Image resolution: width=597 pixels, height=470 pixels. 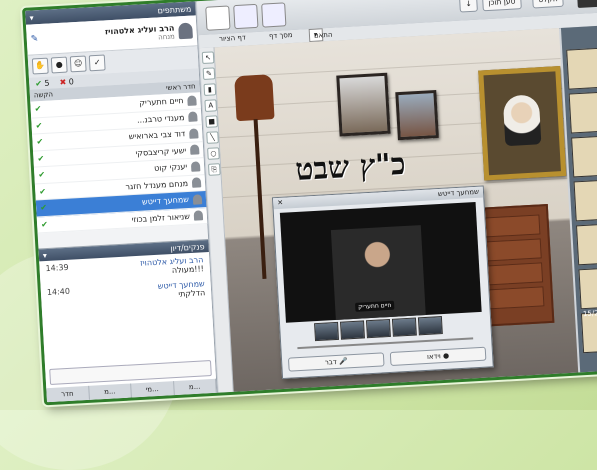 I want to click on present-count: 5, so click(x=47, y=83).